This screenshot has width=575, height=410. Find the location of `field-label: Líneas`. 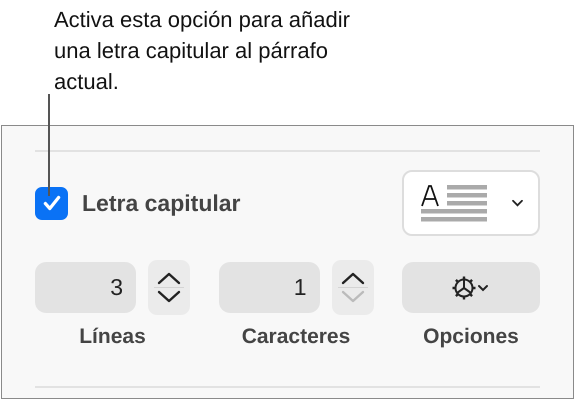

field-label: Líneas is located at coordinates (112, 337).